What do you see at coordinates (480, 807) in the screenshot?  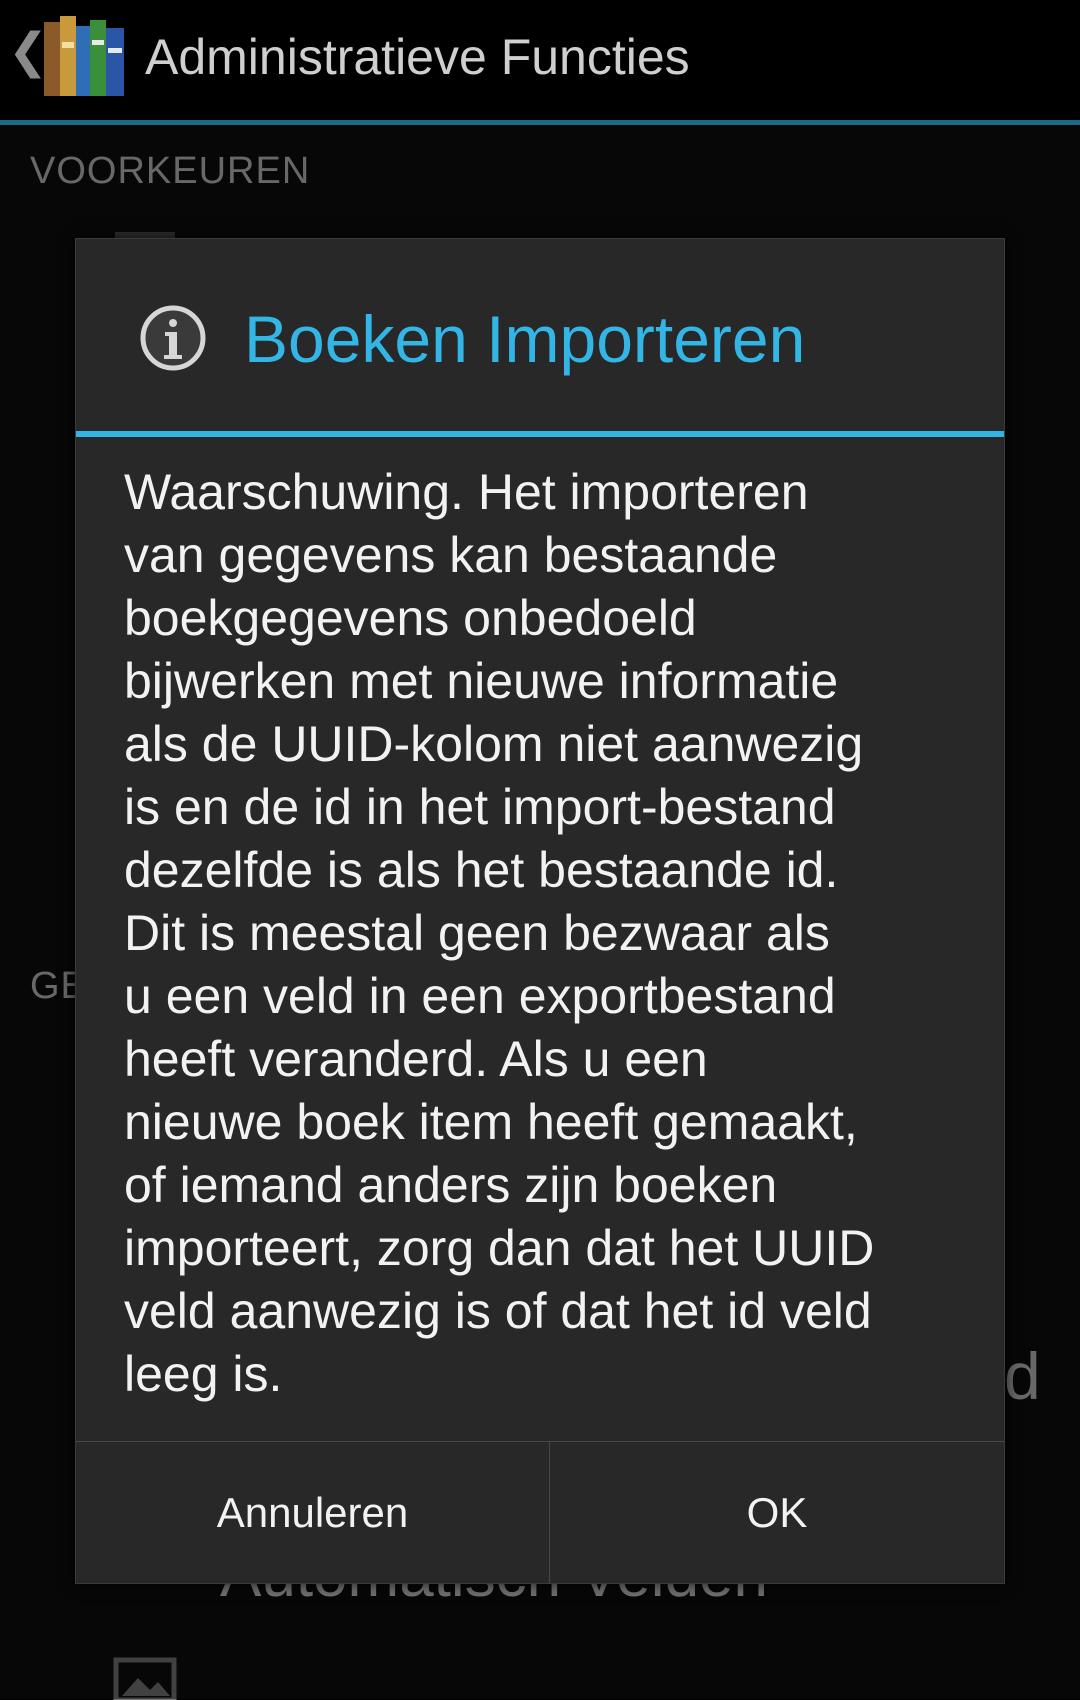 I see `message-line: is en de id in het import-bestand` at bounding box center [480, 807].